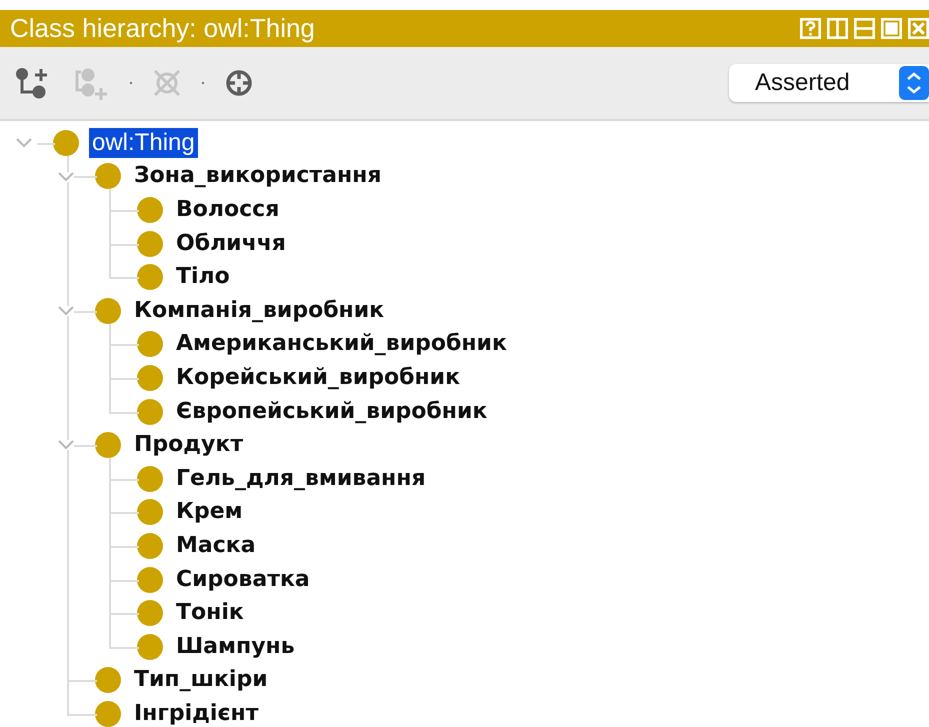 This screenshot has height=727, width=929. I want to click on tree-item: Тонік, so click(210, 613).